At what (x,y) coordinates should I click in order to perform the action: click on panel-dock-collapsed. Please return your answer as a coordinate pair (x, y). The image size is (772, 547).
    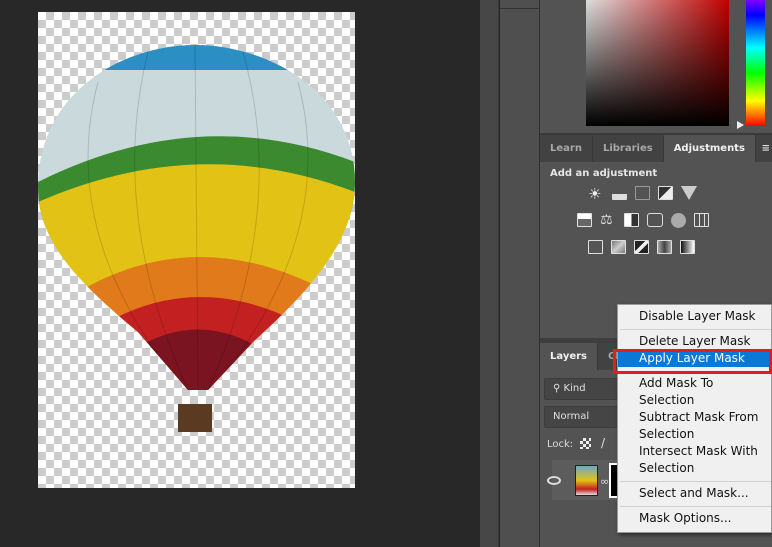
    Looking at the image, I should click on (489, 273).